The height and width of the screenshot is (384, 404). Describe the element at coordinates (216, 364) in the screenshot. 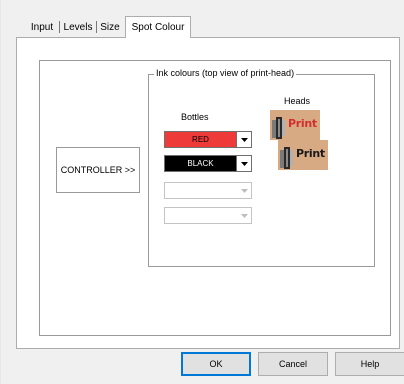

I see `ok-button: OK` at that location.